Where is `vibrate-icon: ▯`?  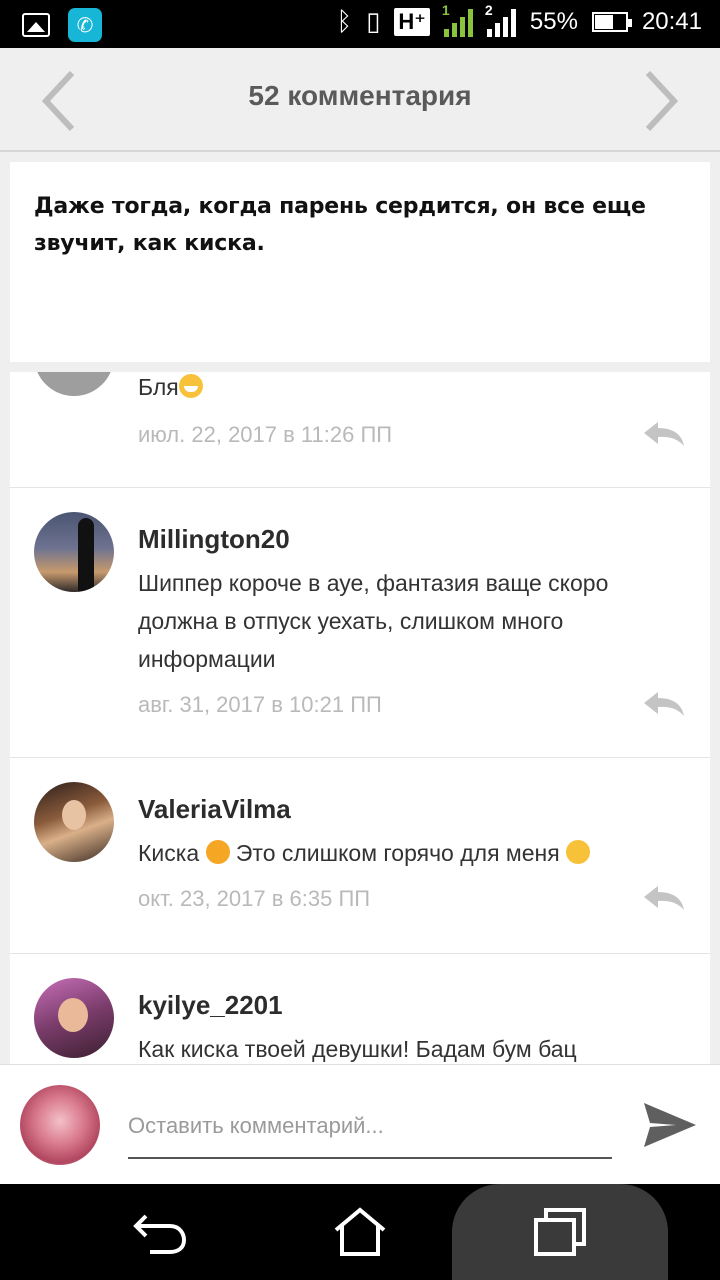
vibrate-icon: ▯ is located at coordinates (373, 21).